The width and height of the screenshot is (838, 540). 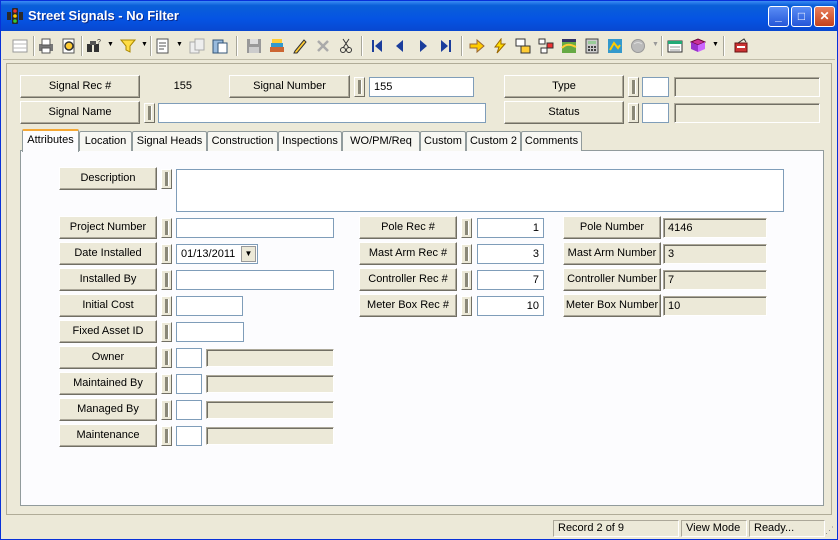 What do you see at coordinates (443, 141) in the screenshot?
I see `tab-custom: Custom` at bounding box center [443, 141].